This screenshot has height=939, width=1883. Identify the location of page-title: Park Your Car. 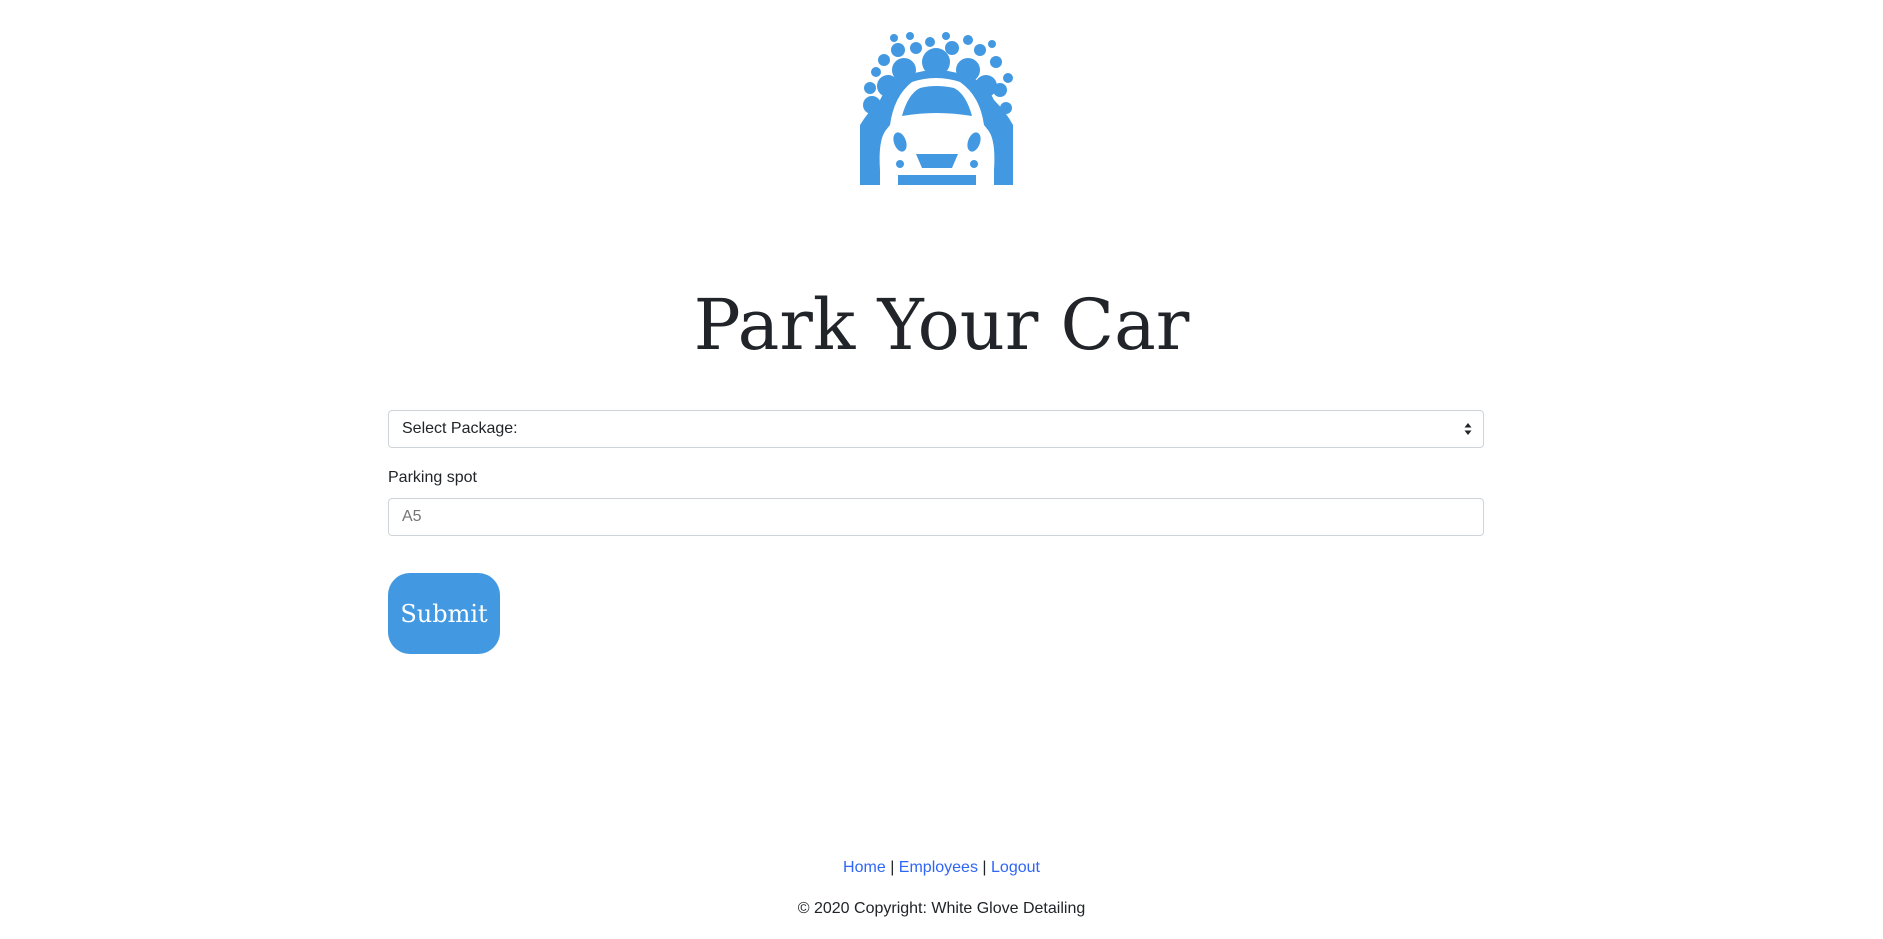
(941, 325).